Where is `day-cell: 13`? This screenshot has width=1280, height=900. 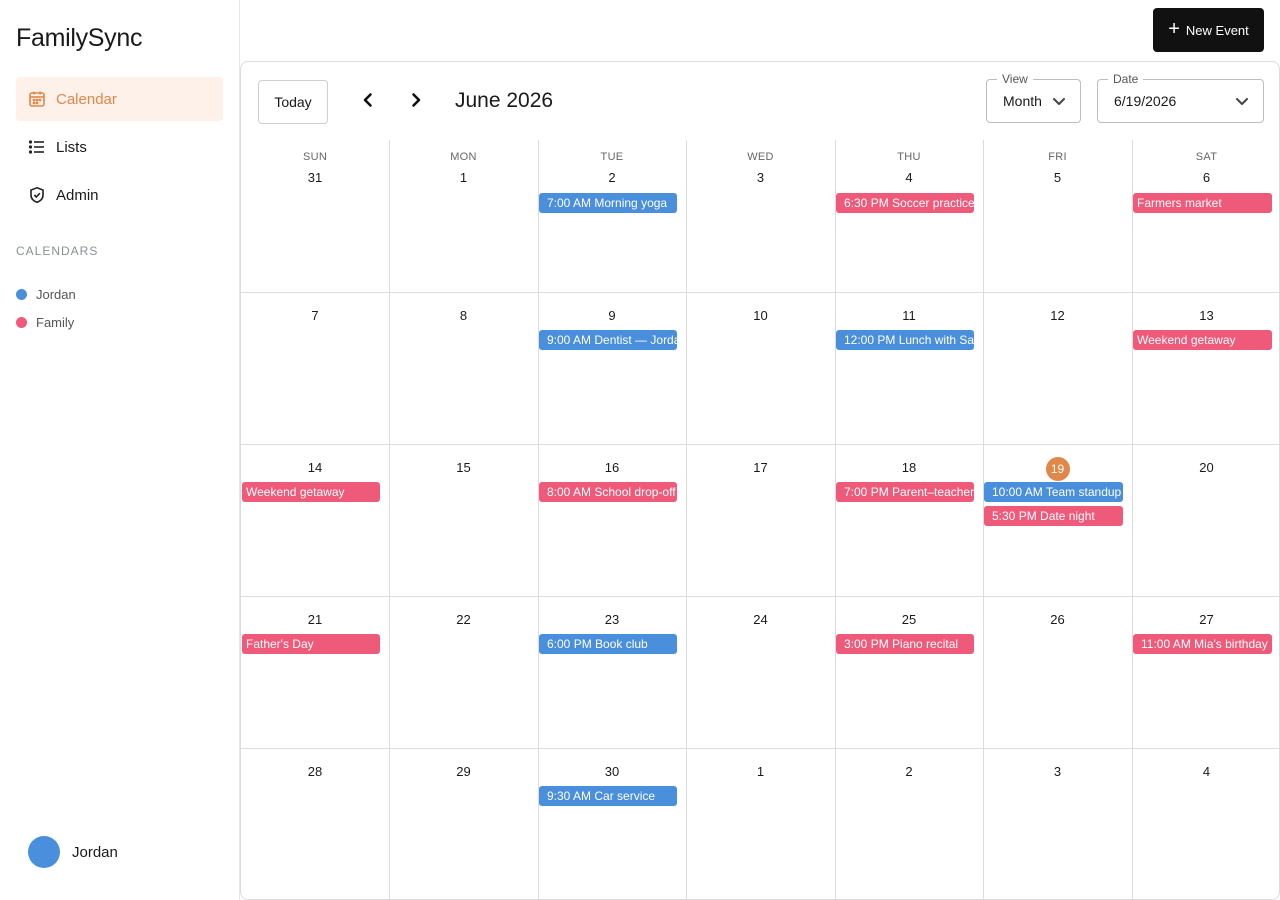
day-cell: 13 is located at coordinates (1205, 368).